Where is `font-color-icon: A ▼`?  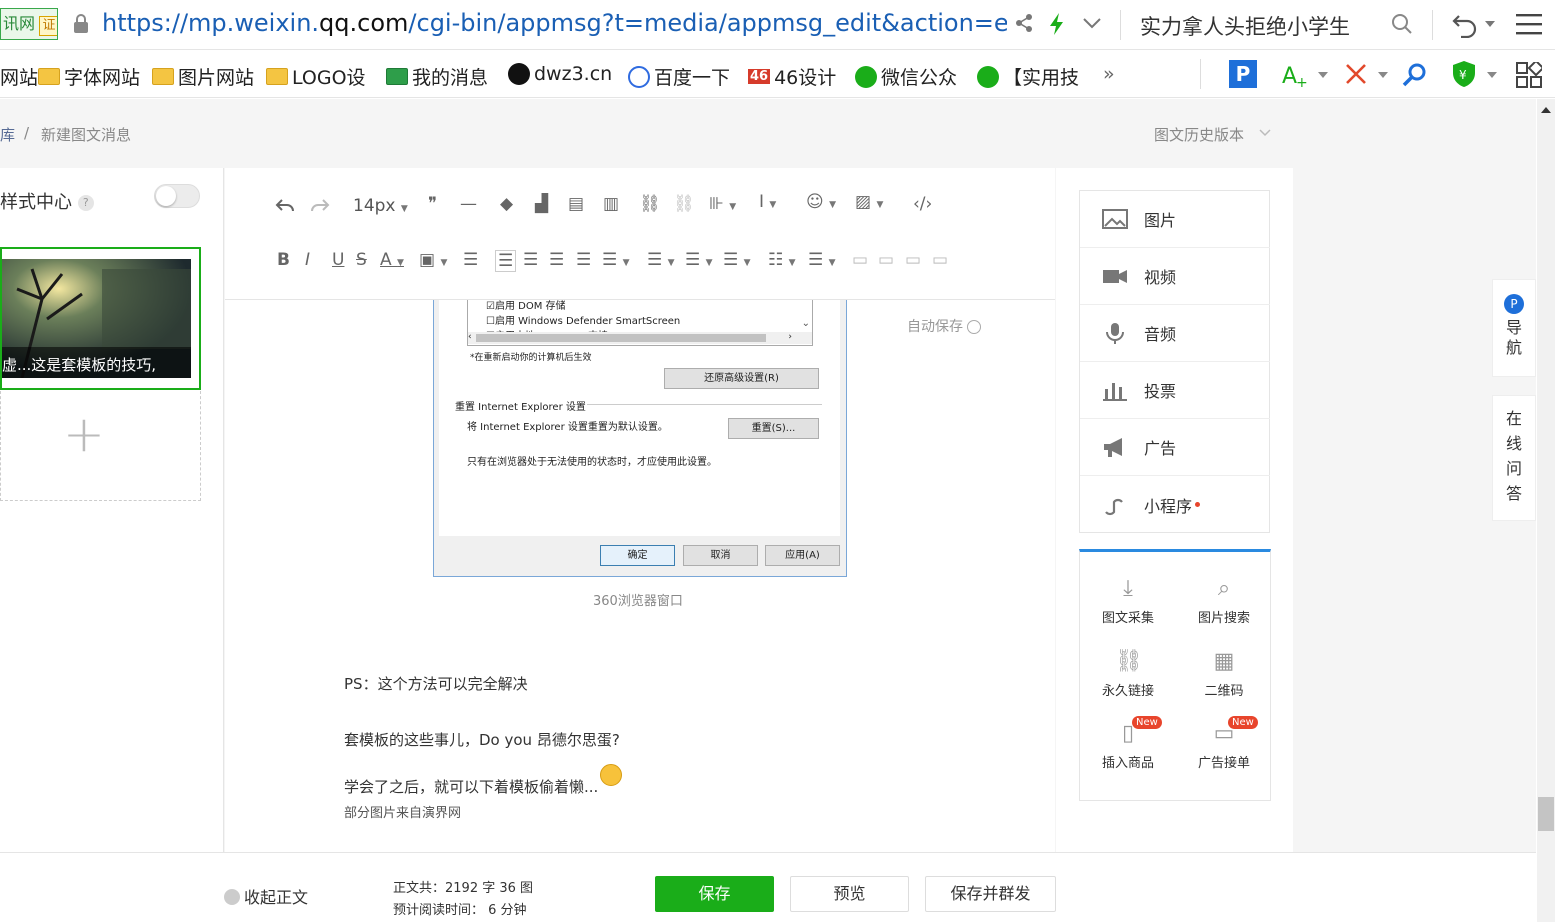 font-color-icon: A ▼ is located at coordinates (392, 260).